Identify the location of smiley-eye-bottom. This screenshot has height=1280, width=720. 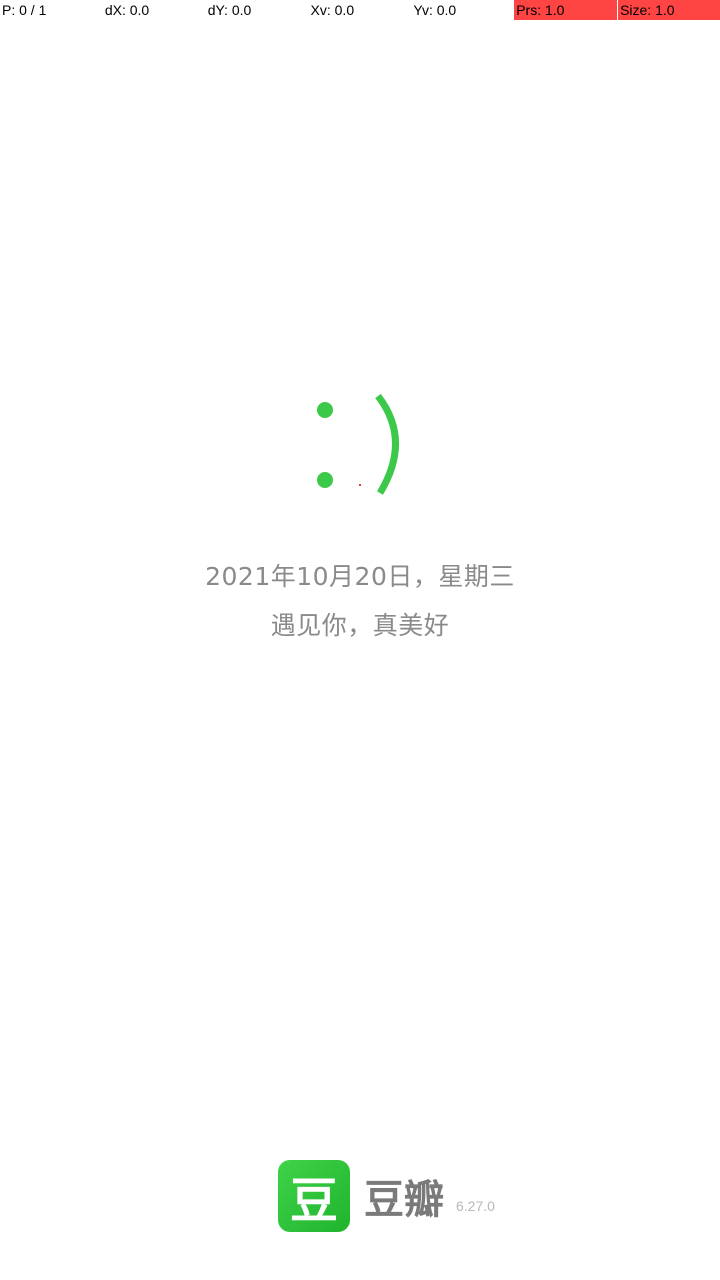
(325, 480).